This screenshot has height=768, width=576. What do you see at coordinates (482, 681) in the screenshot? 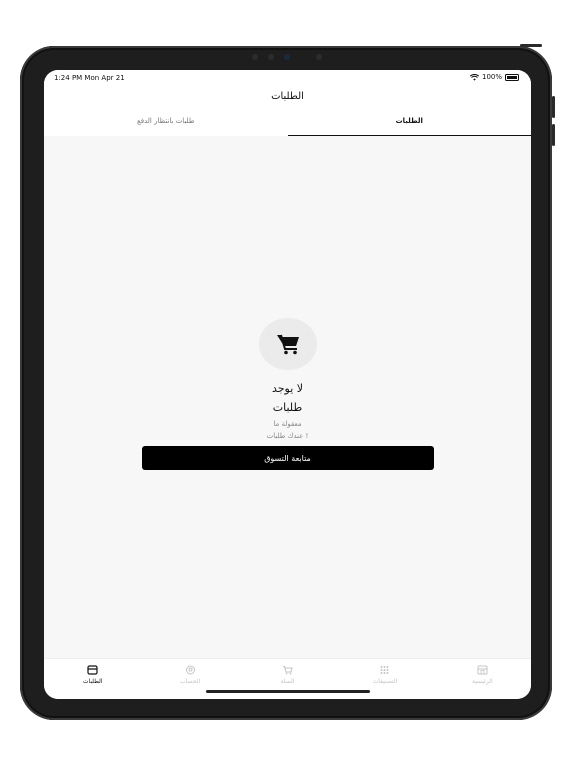
I see `tabbar-label-home: الرئيسية` at bounding box center [482, 681].